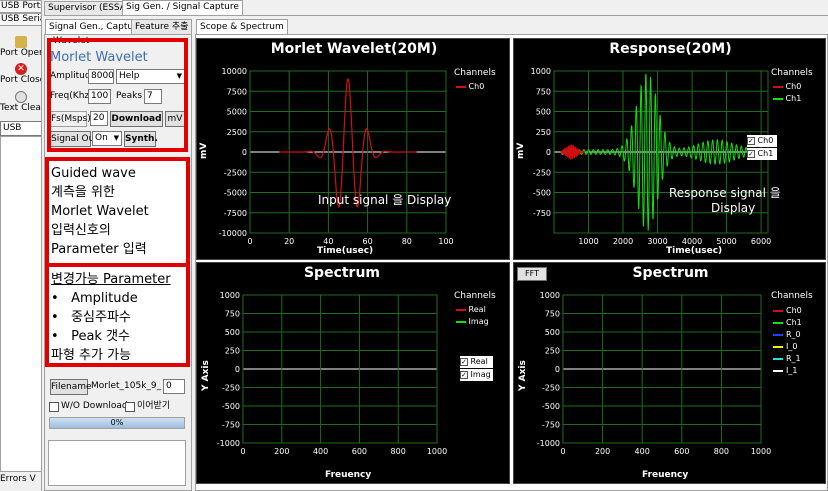 The height and width of the screenshot is (491, 828). What do you see at coordinates (476, 375) in the screenshot?
I see `spectrum-1-check-imag: ✓ Imag` at bounding box center [476, 375].